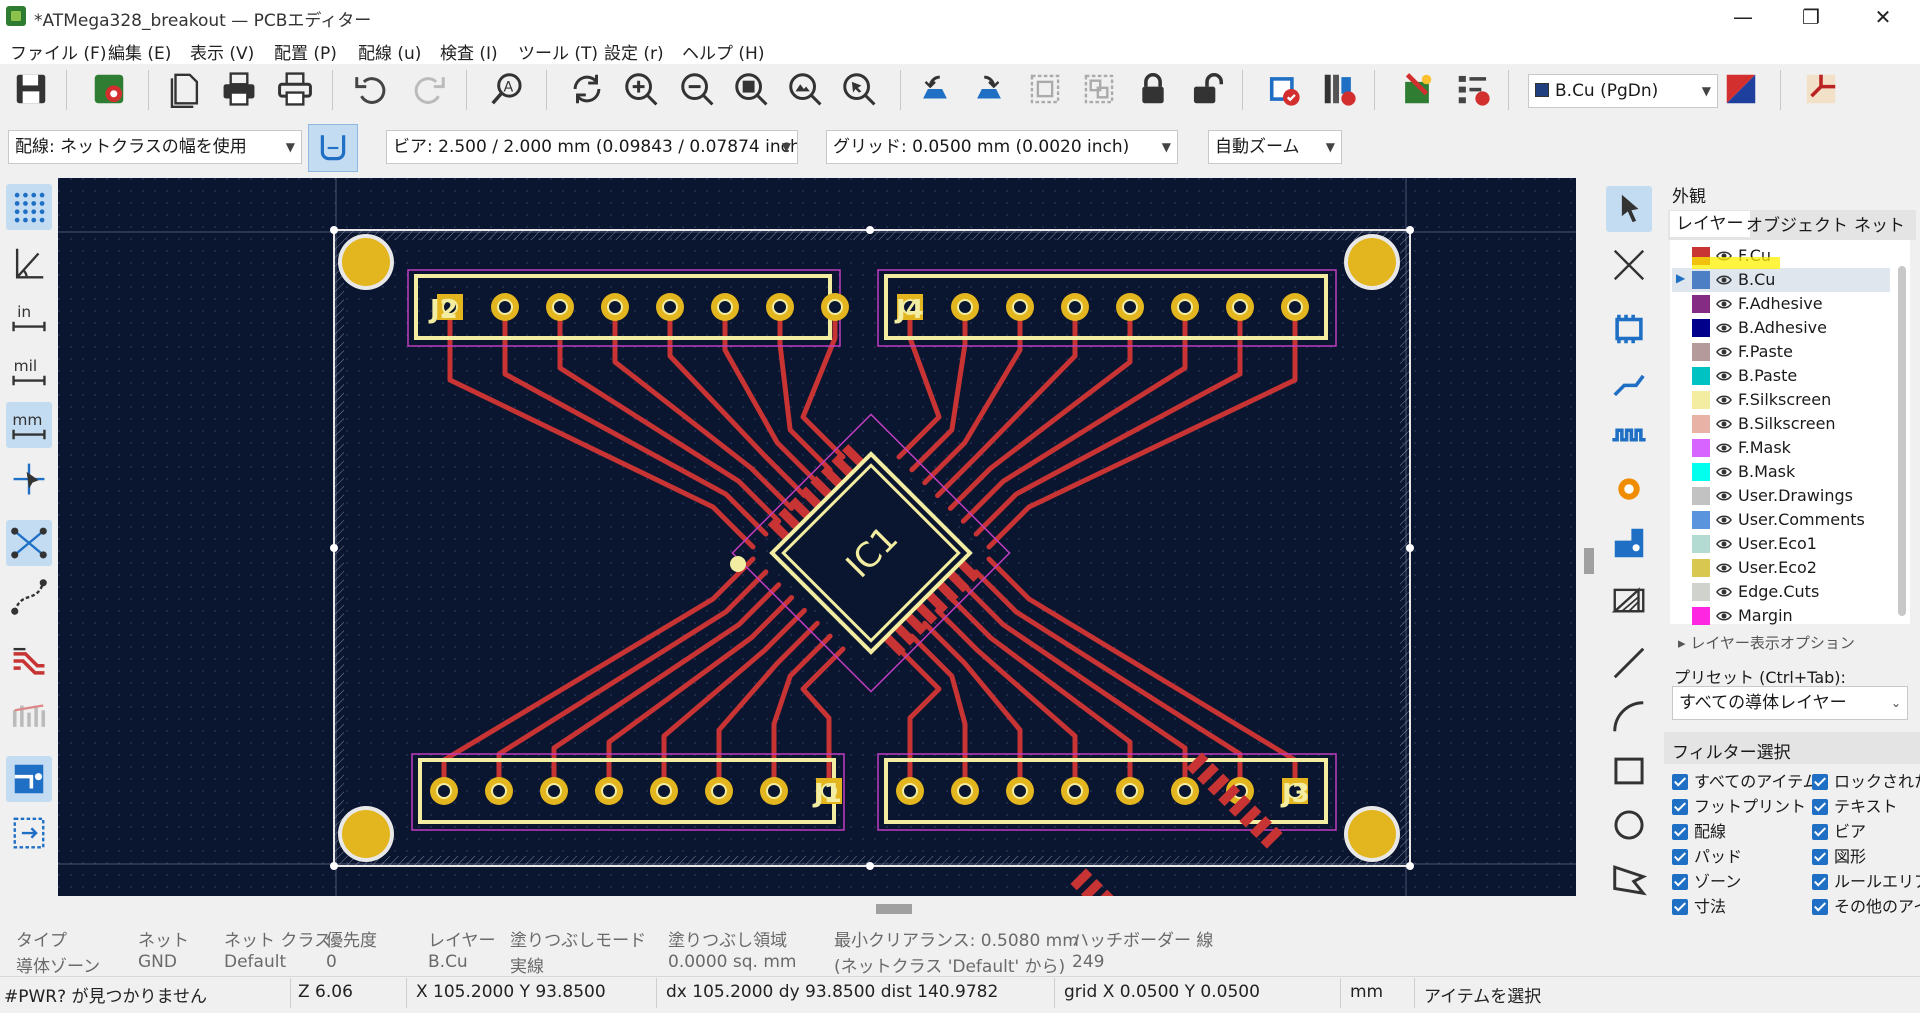 The width and height of the screenshot is (1920, 1013). What do you see at coordinates (1781, 592) in the screenshot?
I see `layer-row-edge-cuts: Edge.Cuts` at bounding box center [1781, 592].